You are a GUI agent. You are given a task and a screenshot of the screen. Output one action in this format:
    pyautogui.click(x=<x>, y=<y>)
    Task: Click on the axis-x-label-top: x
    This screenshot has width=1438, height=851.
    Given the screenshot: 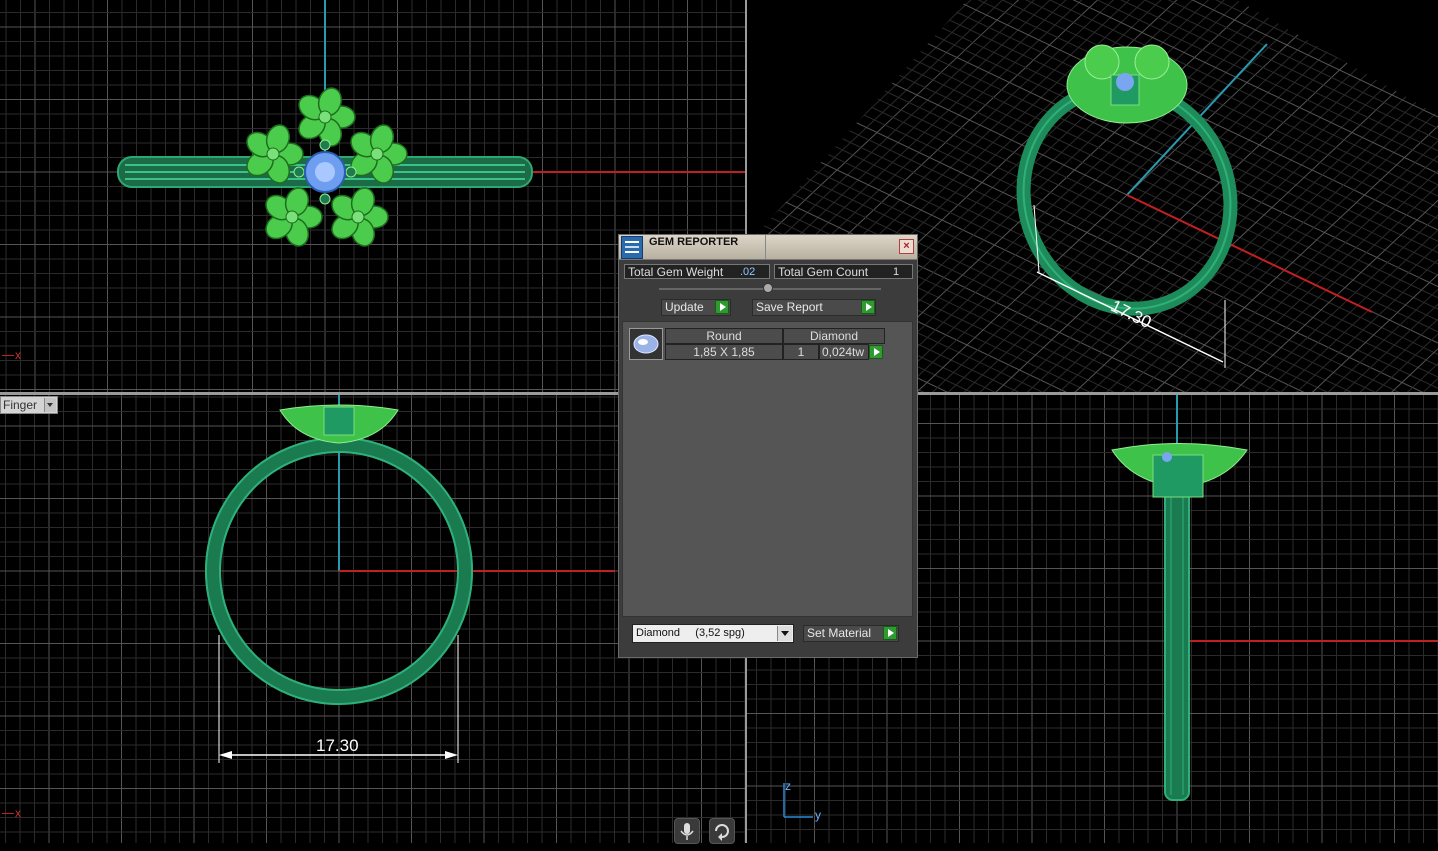 What is the action you would take?
    pyautogui.click(x=18, y=355)
    